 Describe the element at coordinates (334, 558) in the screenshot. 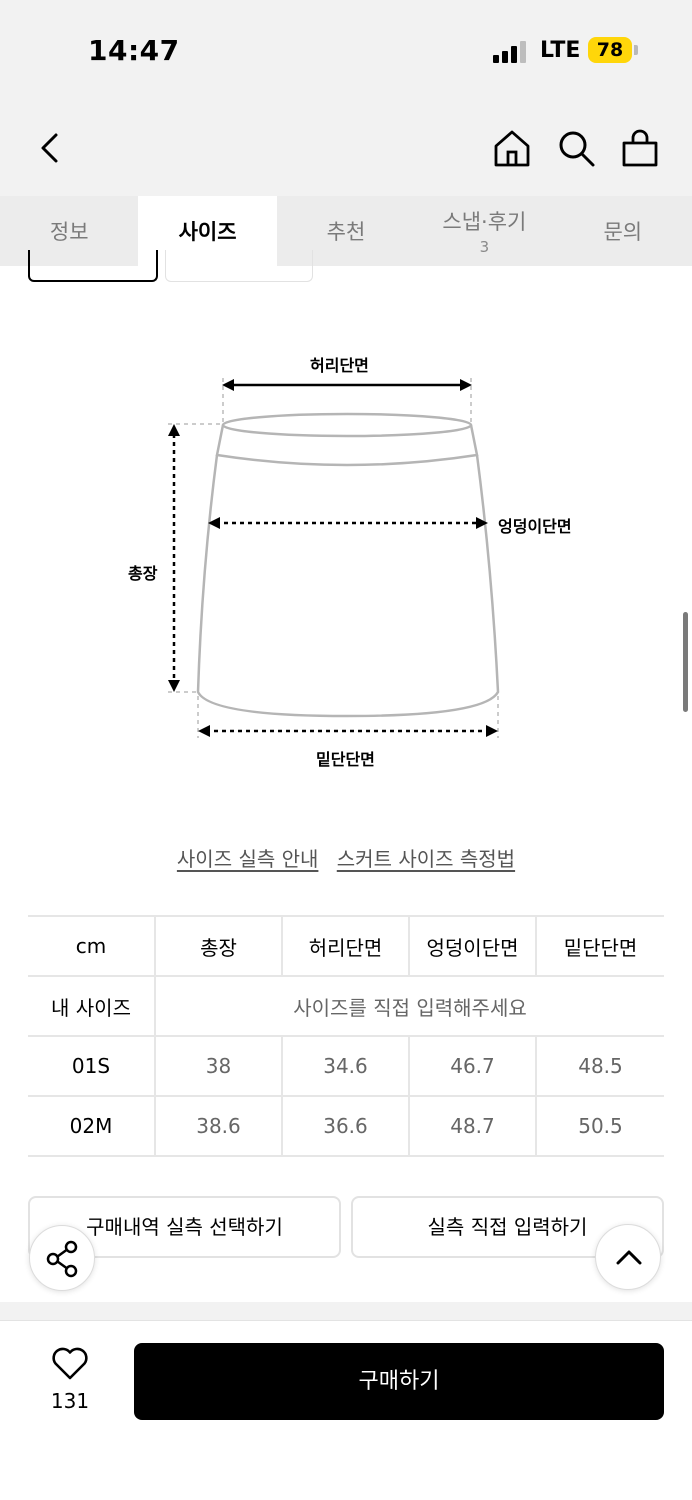

I see `skirt-illustration` at that location.